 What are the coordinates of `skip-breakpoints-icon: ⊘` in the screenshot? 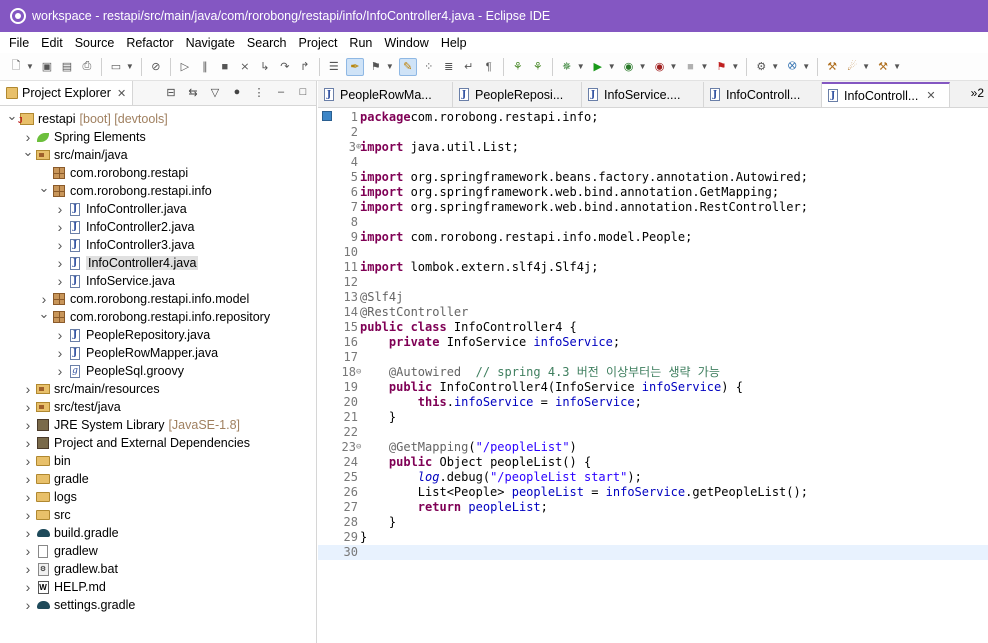 It's located at (156, 67).